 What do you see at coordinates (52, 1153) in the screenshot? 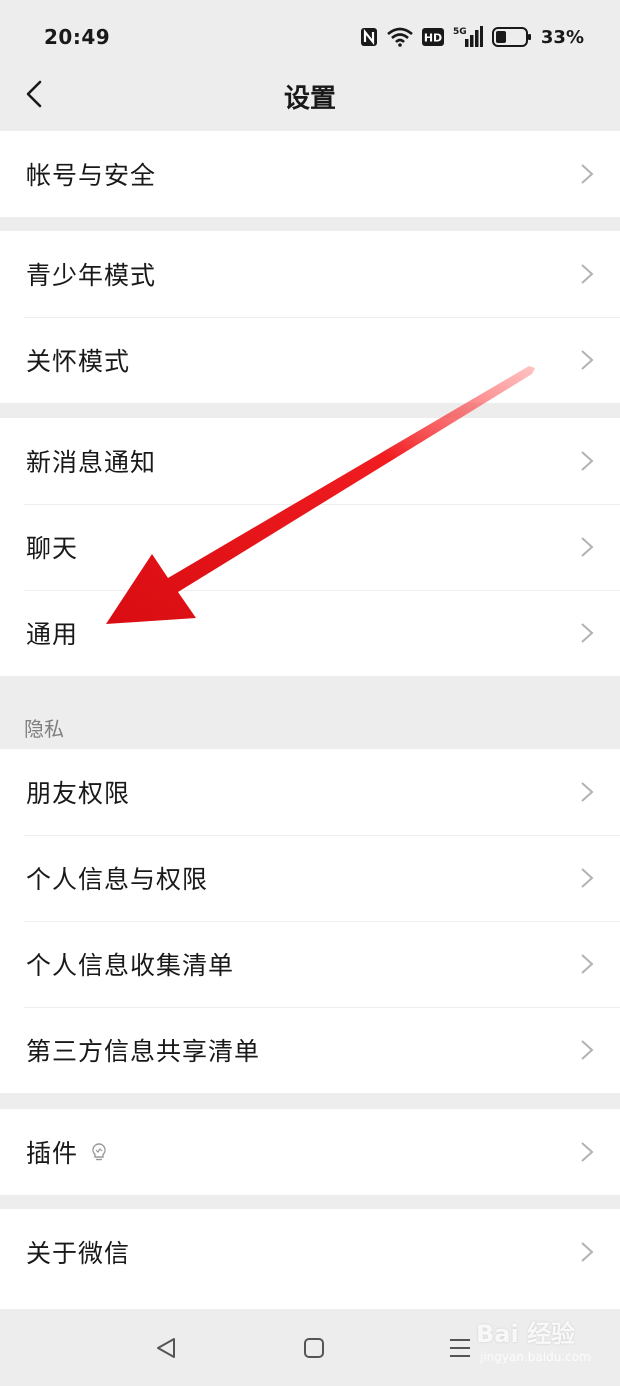
I see `row-label: 插件` at bounding box center [52, 1153].